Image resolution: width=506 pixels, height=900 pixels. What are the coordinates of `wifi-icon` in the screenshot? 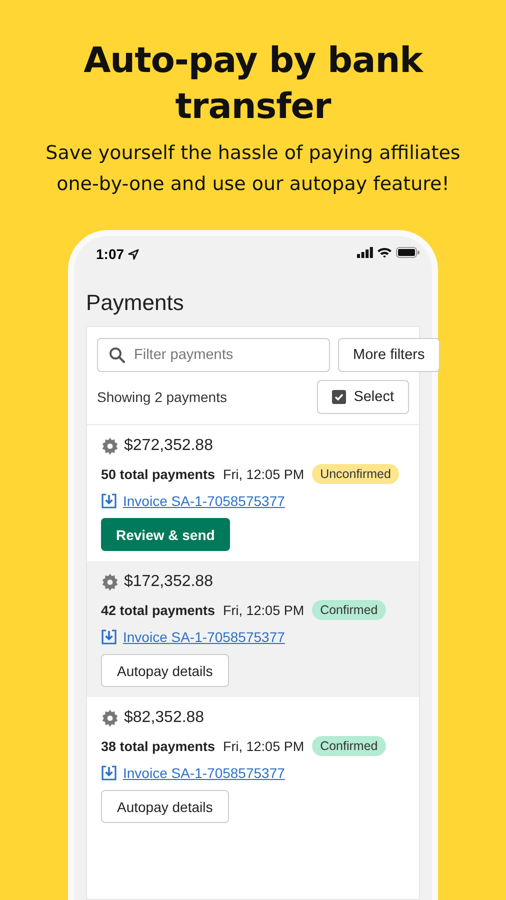 It's located at (384, 252).